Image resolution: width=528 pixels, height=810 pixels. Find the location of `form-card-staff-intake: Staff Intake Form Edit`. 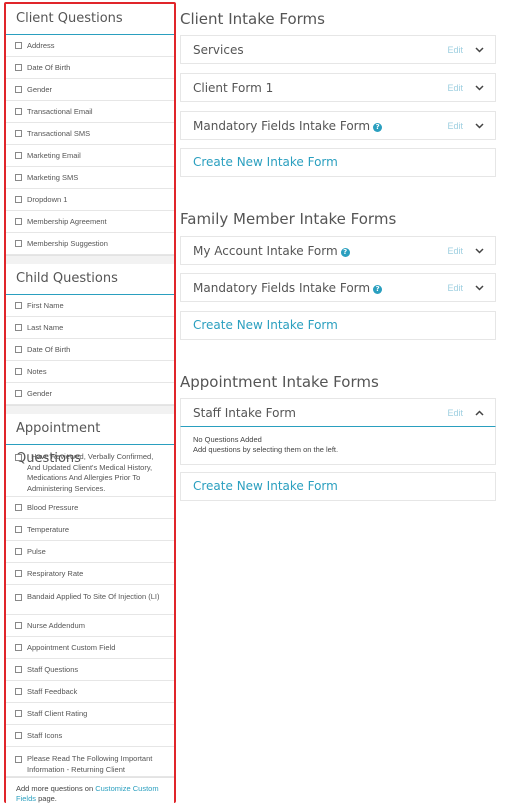

form-card-staff-intake: Staff Intake Form Edit is located at coordinates (338, 412).